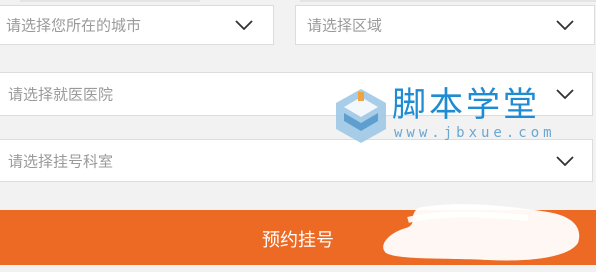 This screenshot has width=596, height=272. I want to click on district-select: 请选择区域, so click(445, 25).